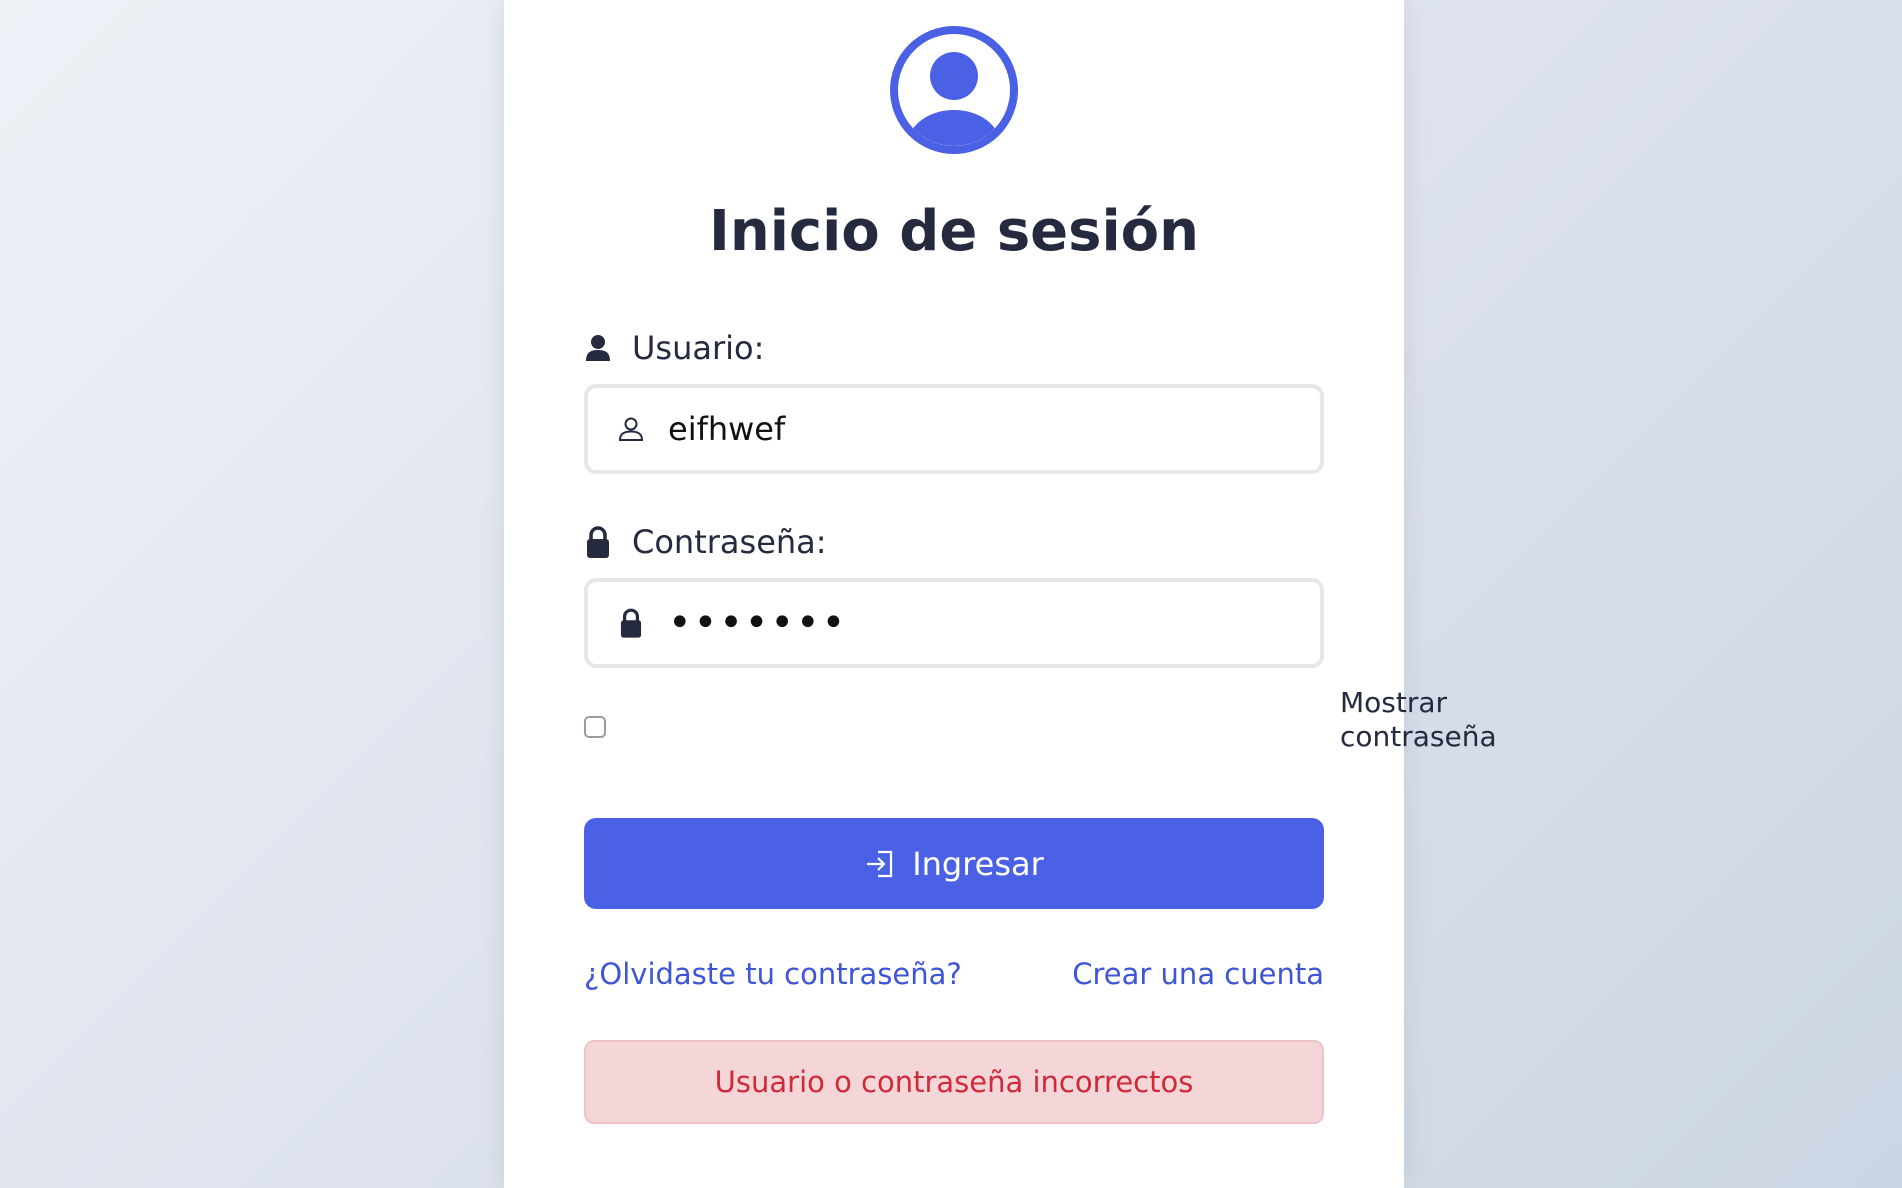 The width and height of the screenshot is (1902, 1188). What do you see at coordinates (954, 90) in the screenshot?
I see `user-circle-icon` at bounding box center [954, 90].